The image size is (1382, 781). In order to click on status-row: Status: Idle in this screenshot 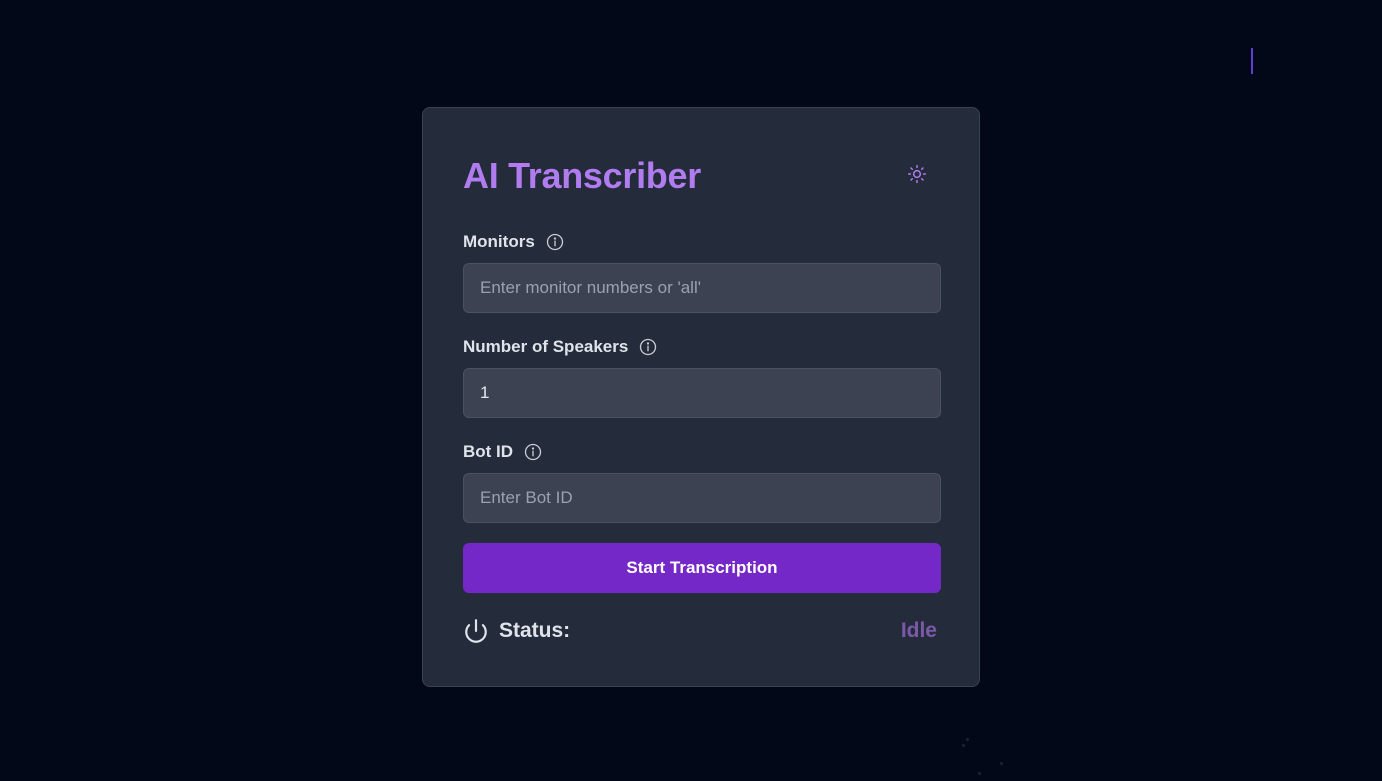, I will do `click(700, 631)`.